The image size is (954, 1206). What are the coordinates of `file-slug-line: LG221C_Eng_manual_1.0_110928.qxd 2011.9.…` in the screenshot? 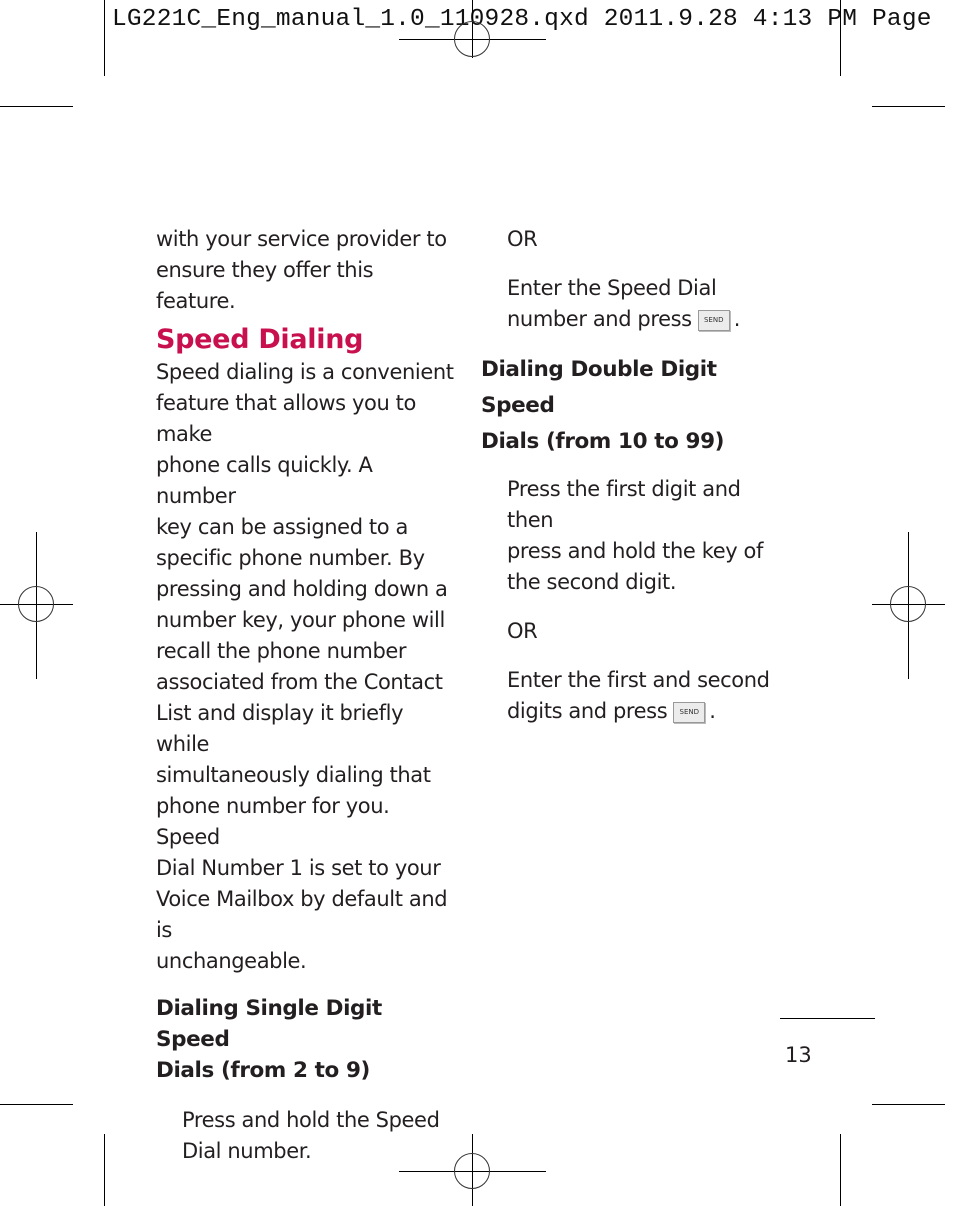 It's located at (522, 19).